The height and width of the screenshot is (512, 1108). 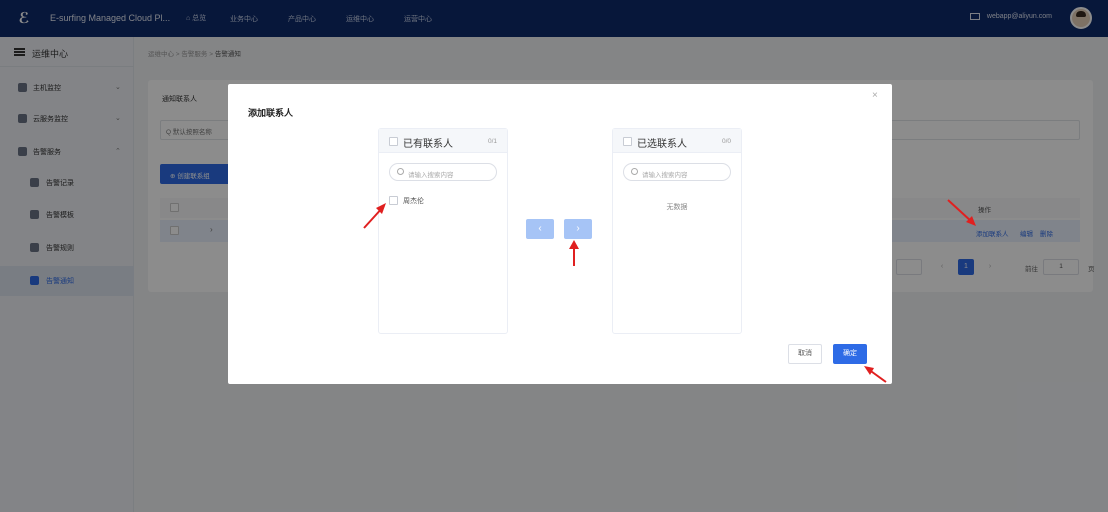 What do you see at coordinates (393, 141) in the screenshot?
I see `select-all-existing-checkbox` at bounding box center [393, 141].